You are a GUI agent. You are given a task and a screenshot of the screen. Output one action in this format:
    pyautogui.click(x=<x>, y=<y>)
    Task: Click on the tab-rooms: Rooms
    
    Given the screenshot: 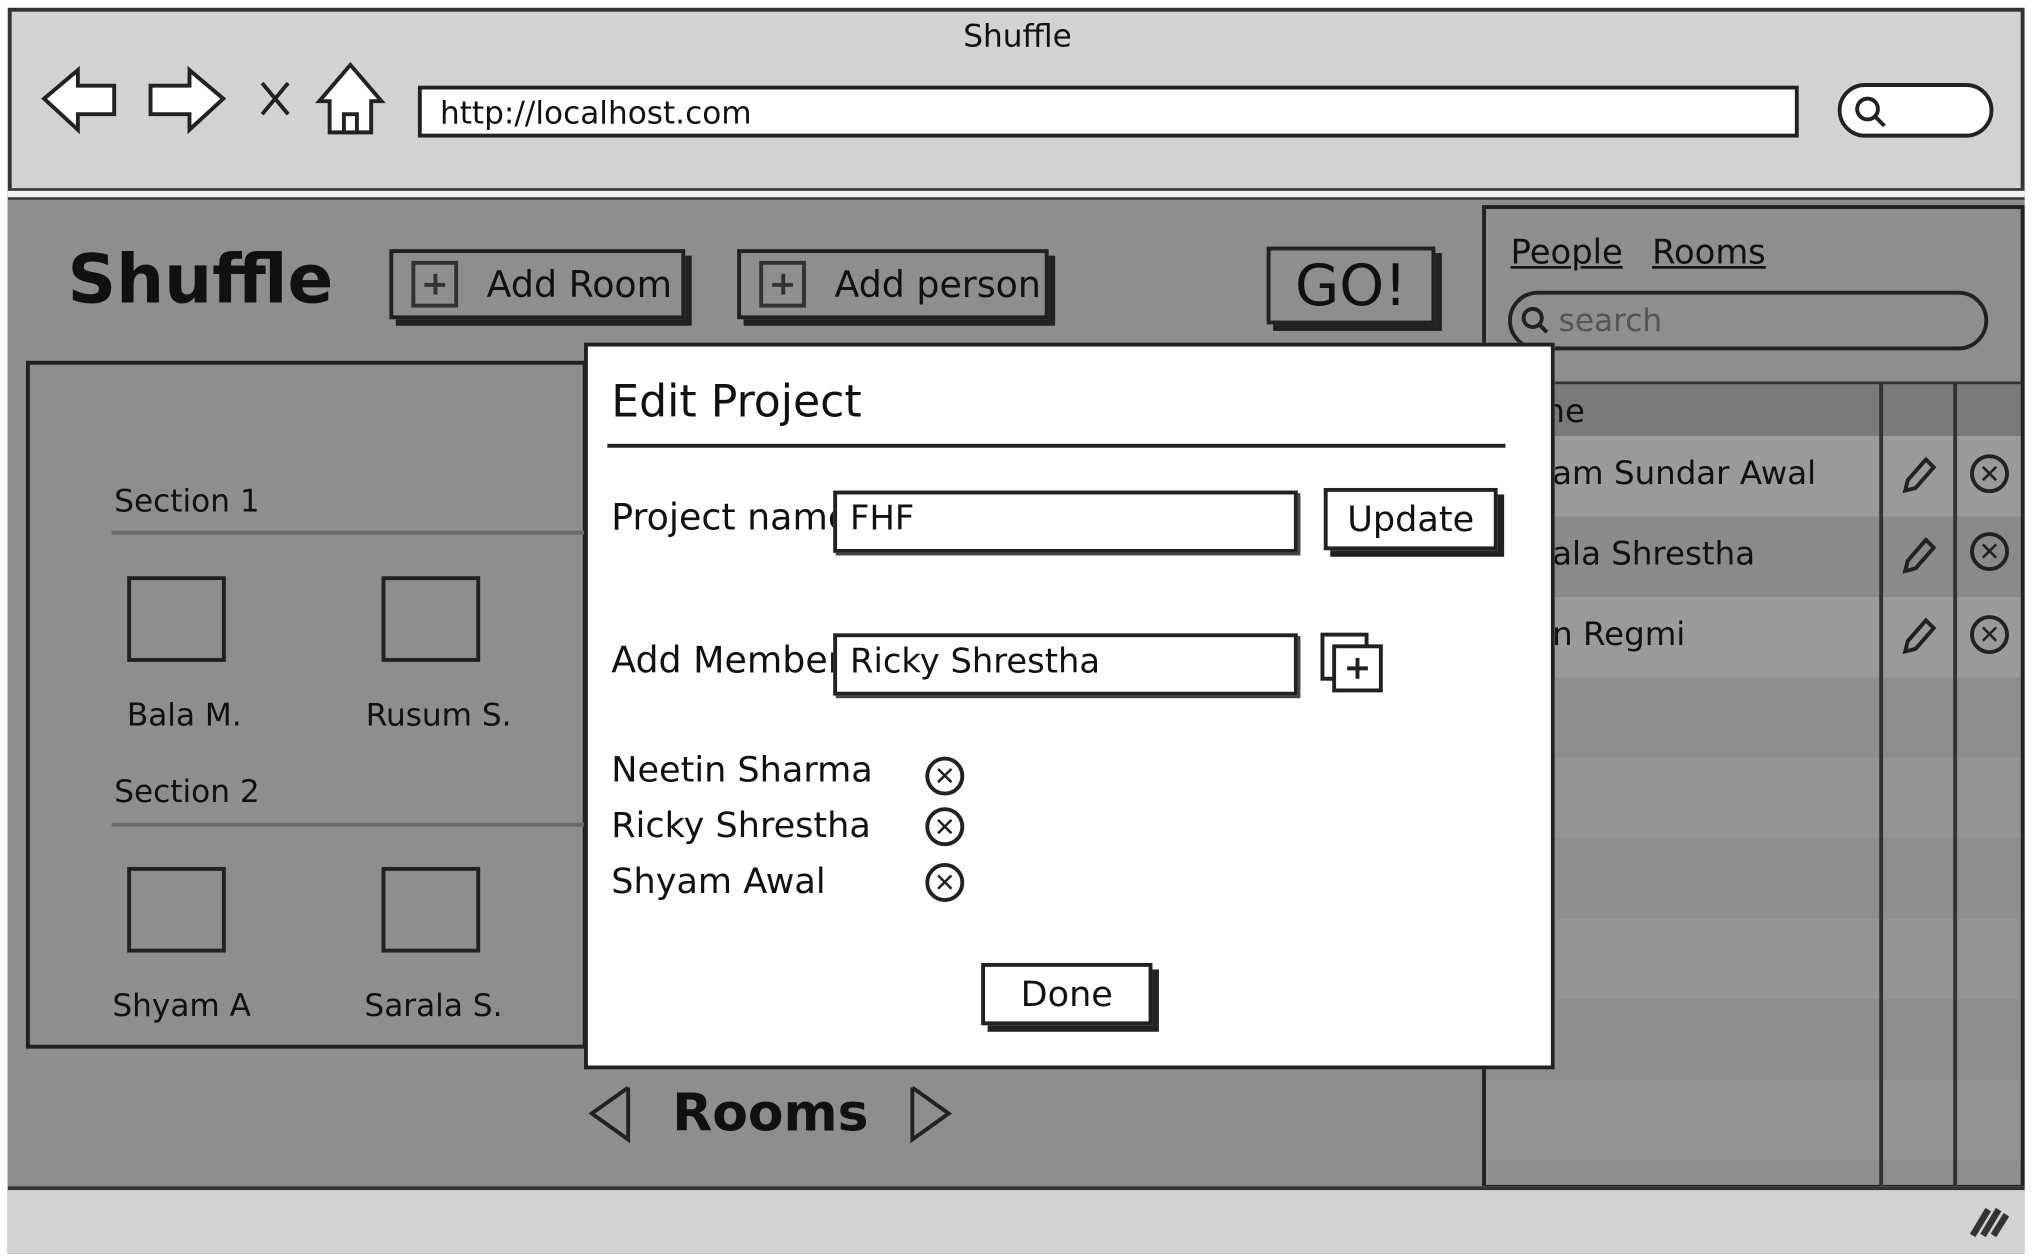 What is the action you would take?
    pyautogui.click(x=1709, y=253)
    